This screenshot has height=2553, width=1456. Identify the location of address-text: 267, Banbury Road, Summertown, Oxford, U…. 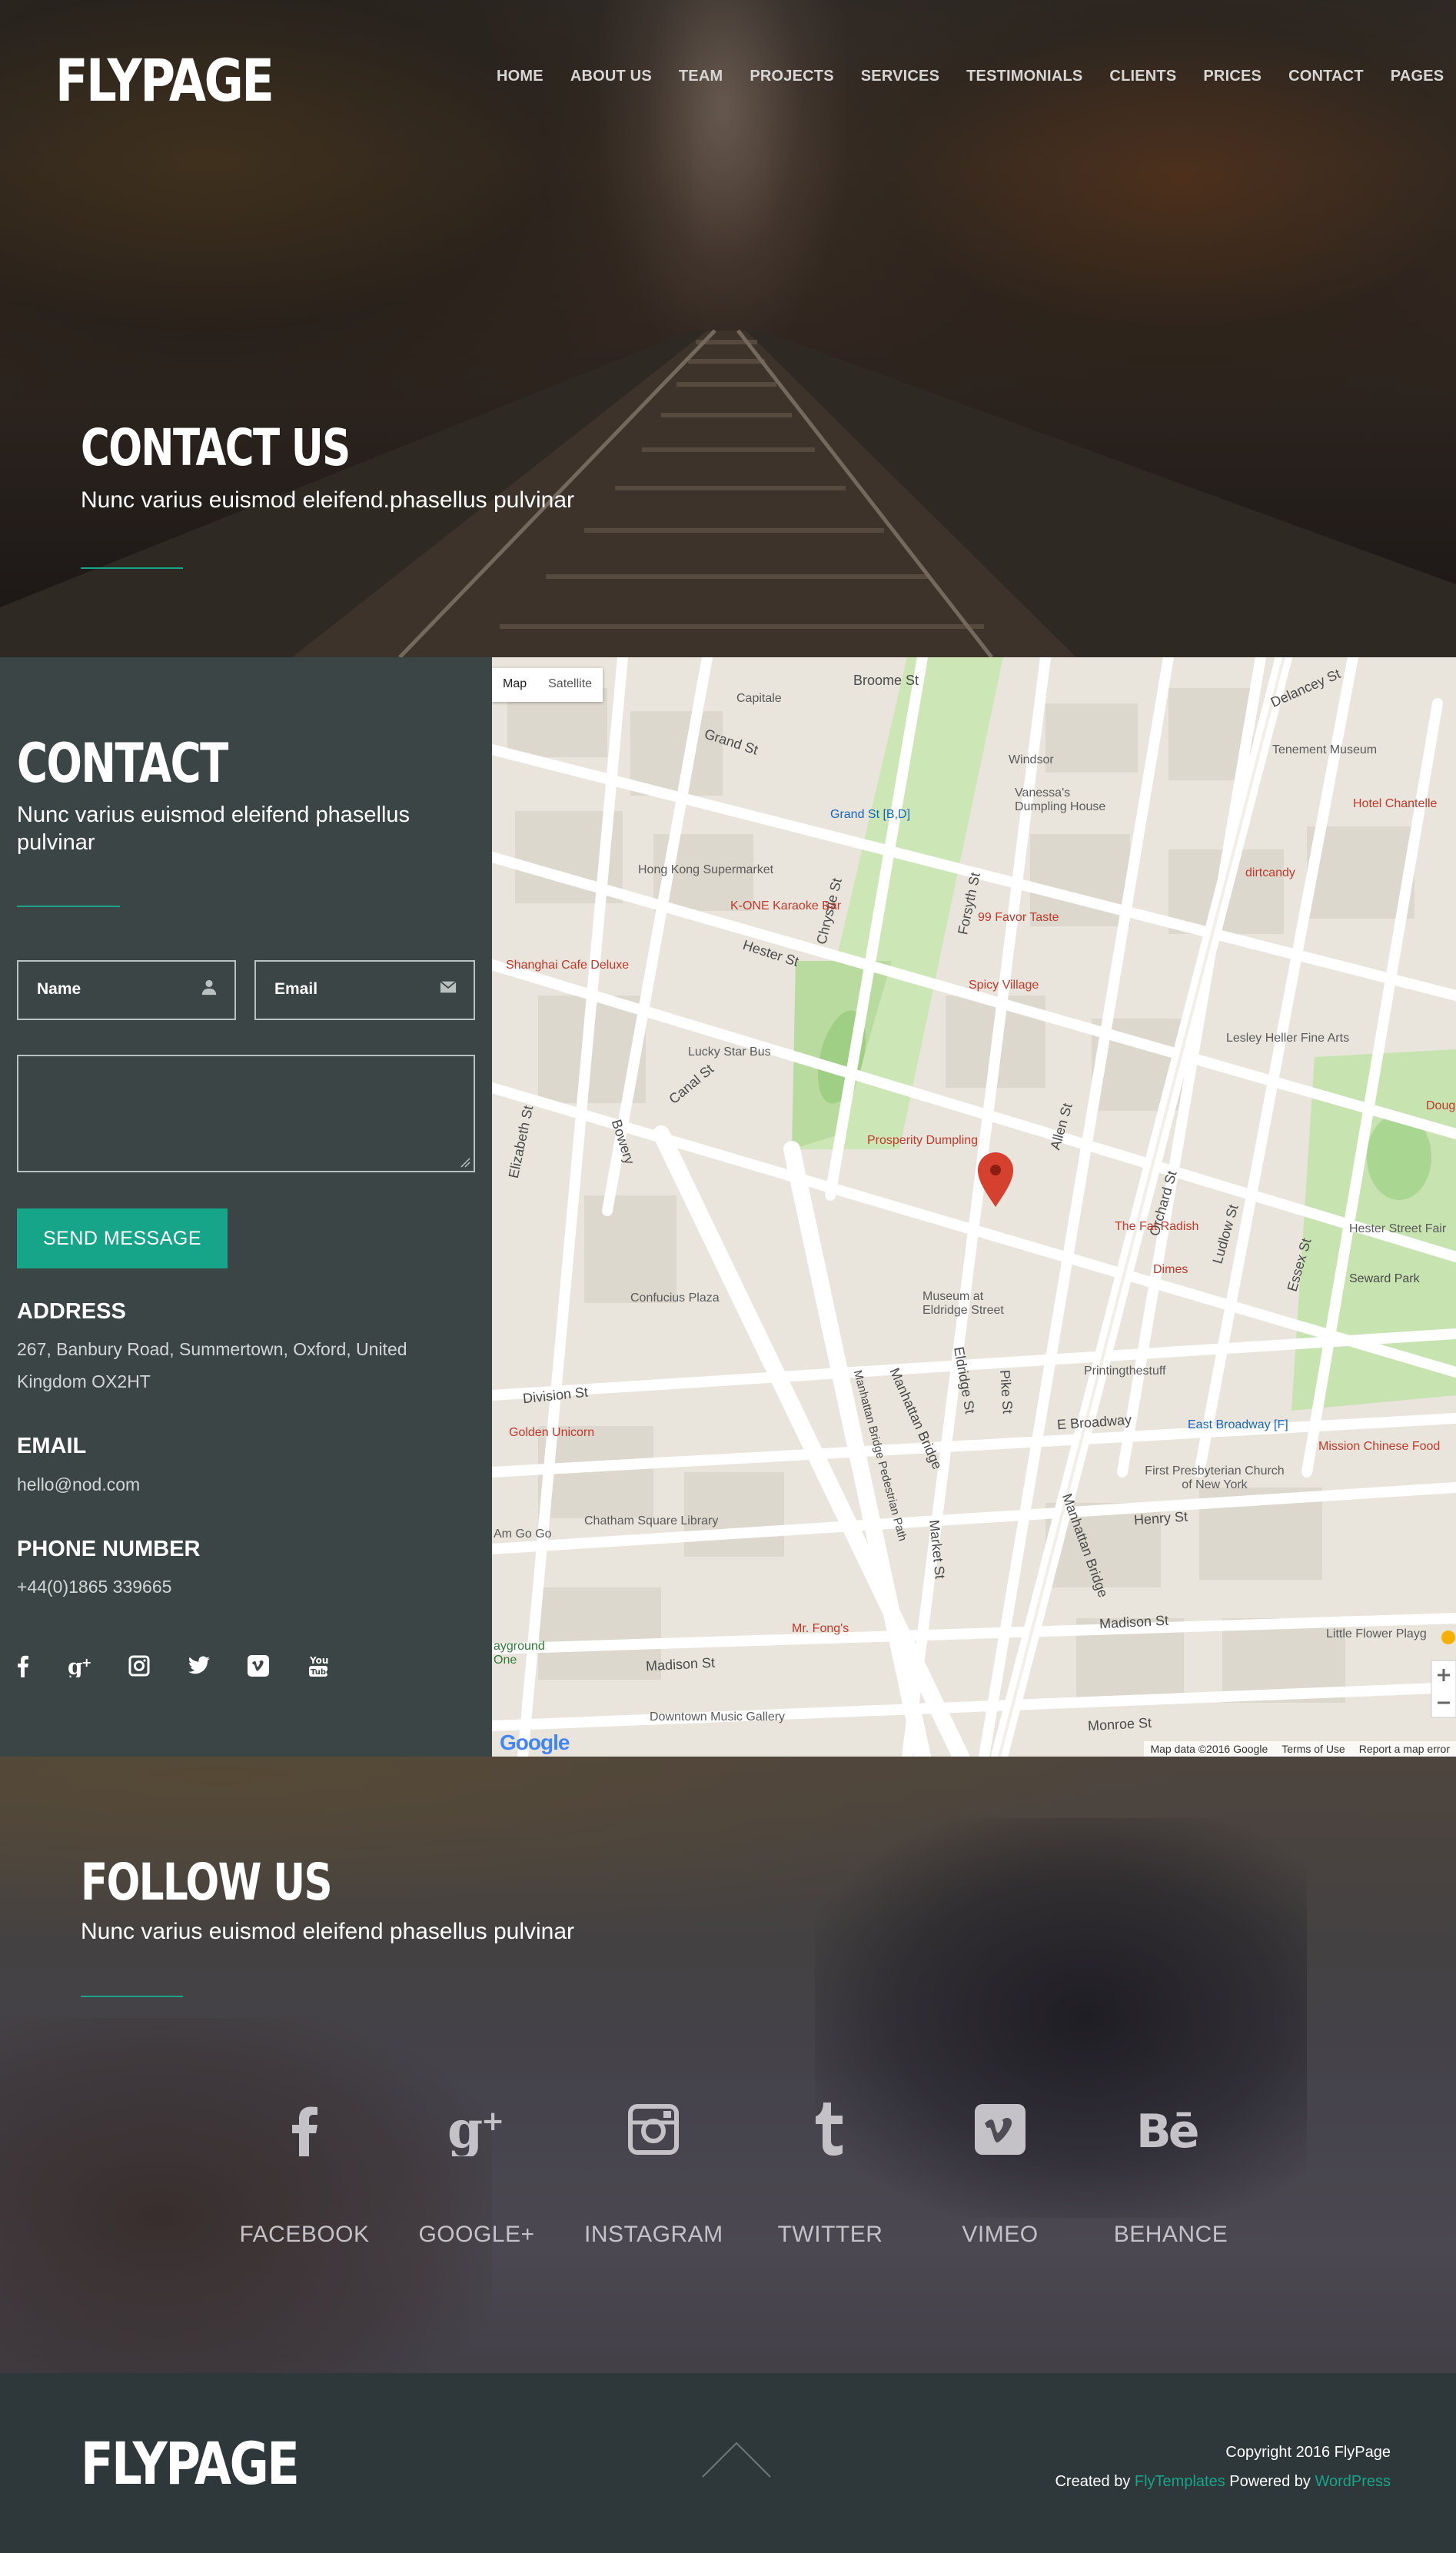
(212, 1365).